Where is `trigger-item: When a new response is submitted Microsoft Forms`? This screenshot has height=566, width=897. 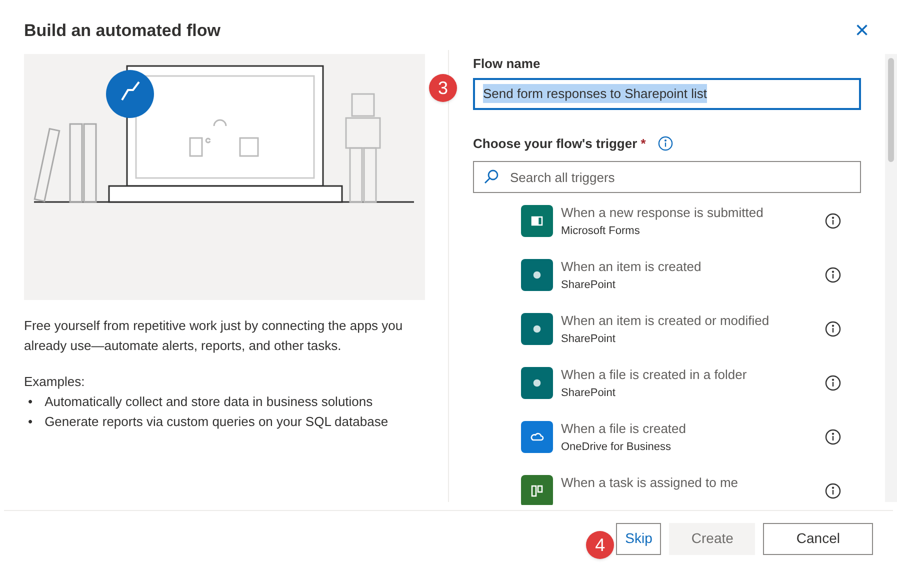 trigger-item: When a new response is submitted Microsoft Forms is located at coordinates (681, 222).